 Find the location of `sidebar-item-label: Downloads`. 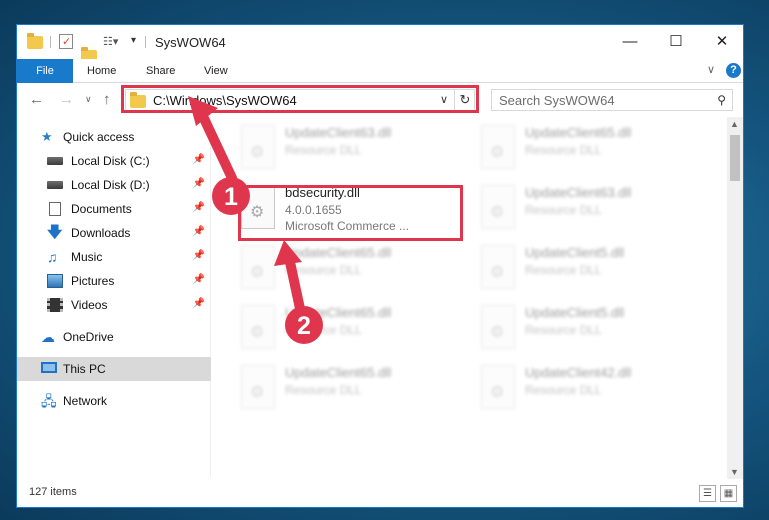

sidebar-item-label: Downloads is located at coordinates (101, 233).